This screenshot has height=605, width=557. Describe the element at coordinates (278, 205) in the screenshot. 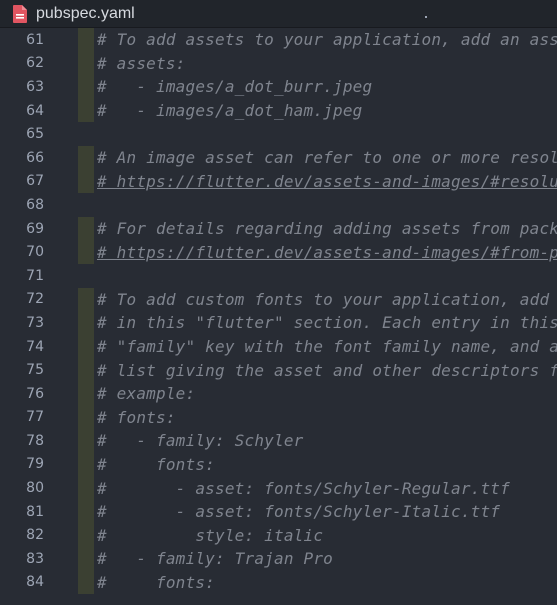

I see `code-line: 68` at that location.